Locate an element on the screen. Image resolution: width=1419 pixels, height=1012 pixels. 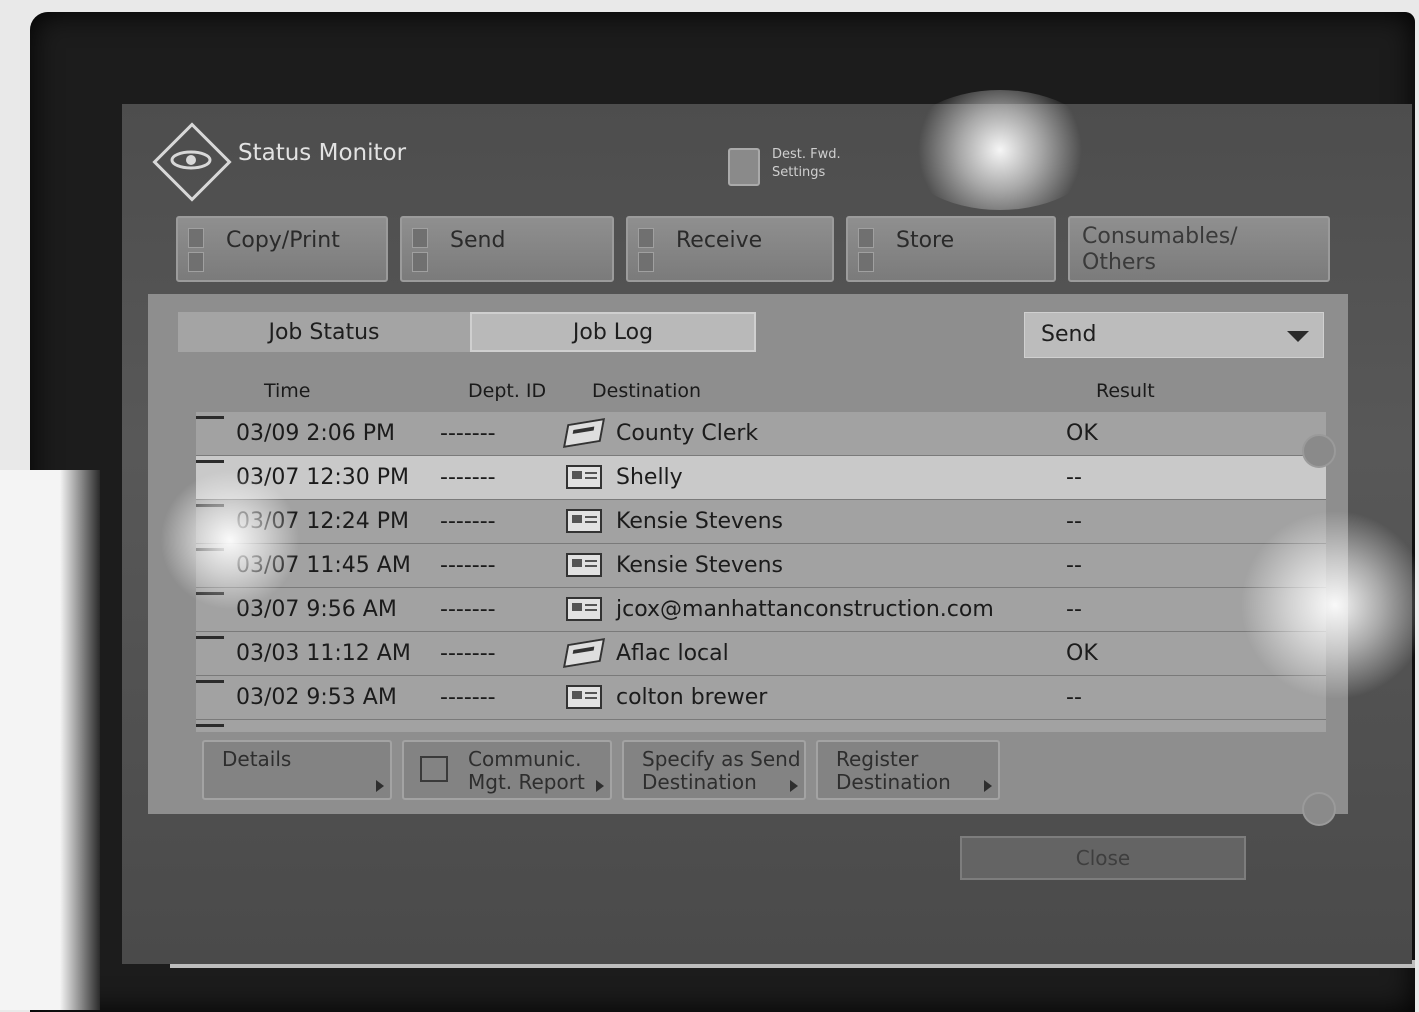
communication-management-report-button: Communic. Mgt. Report is located at coordinates (507, 770).